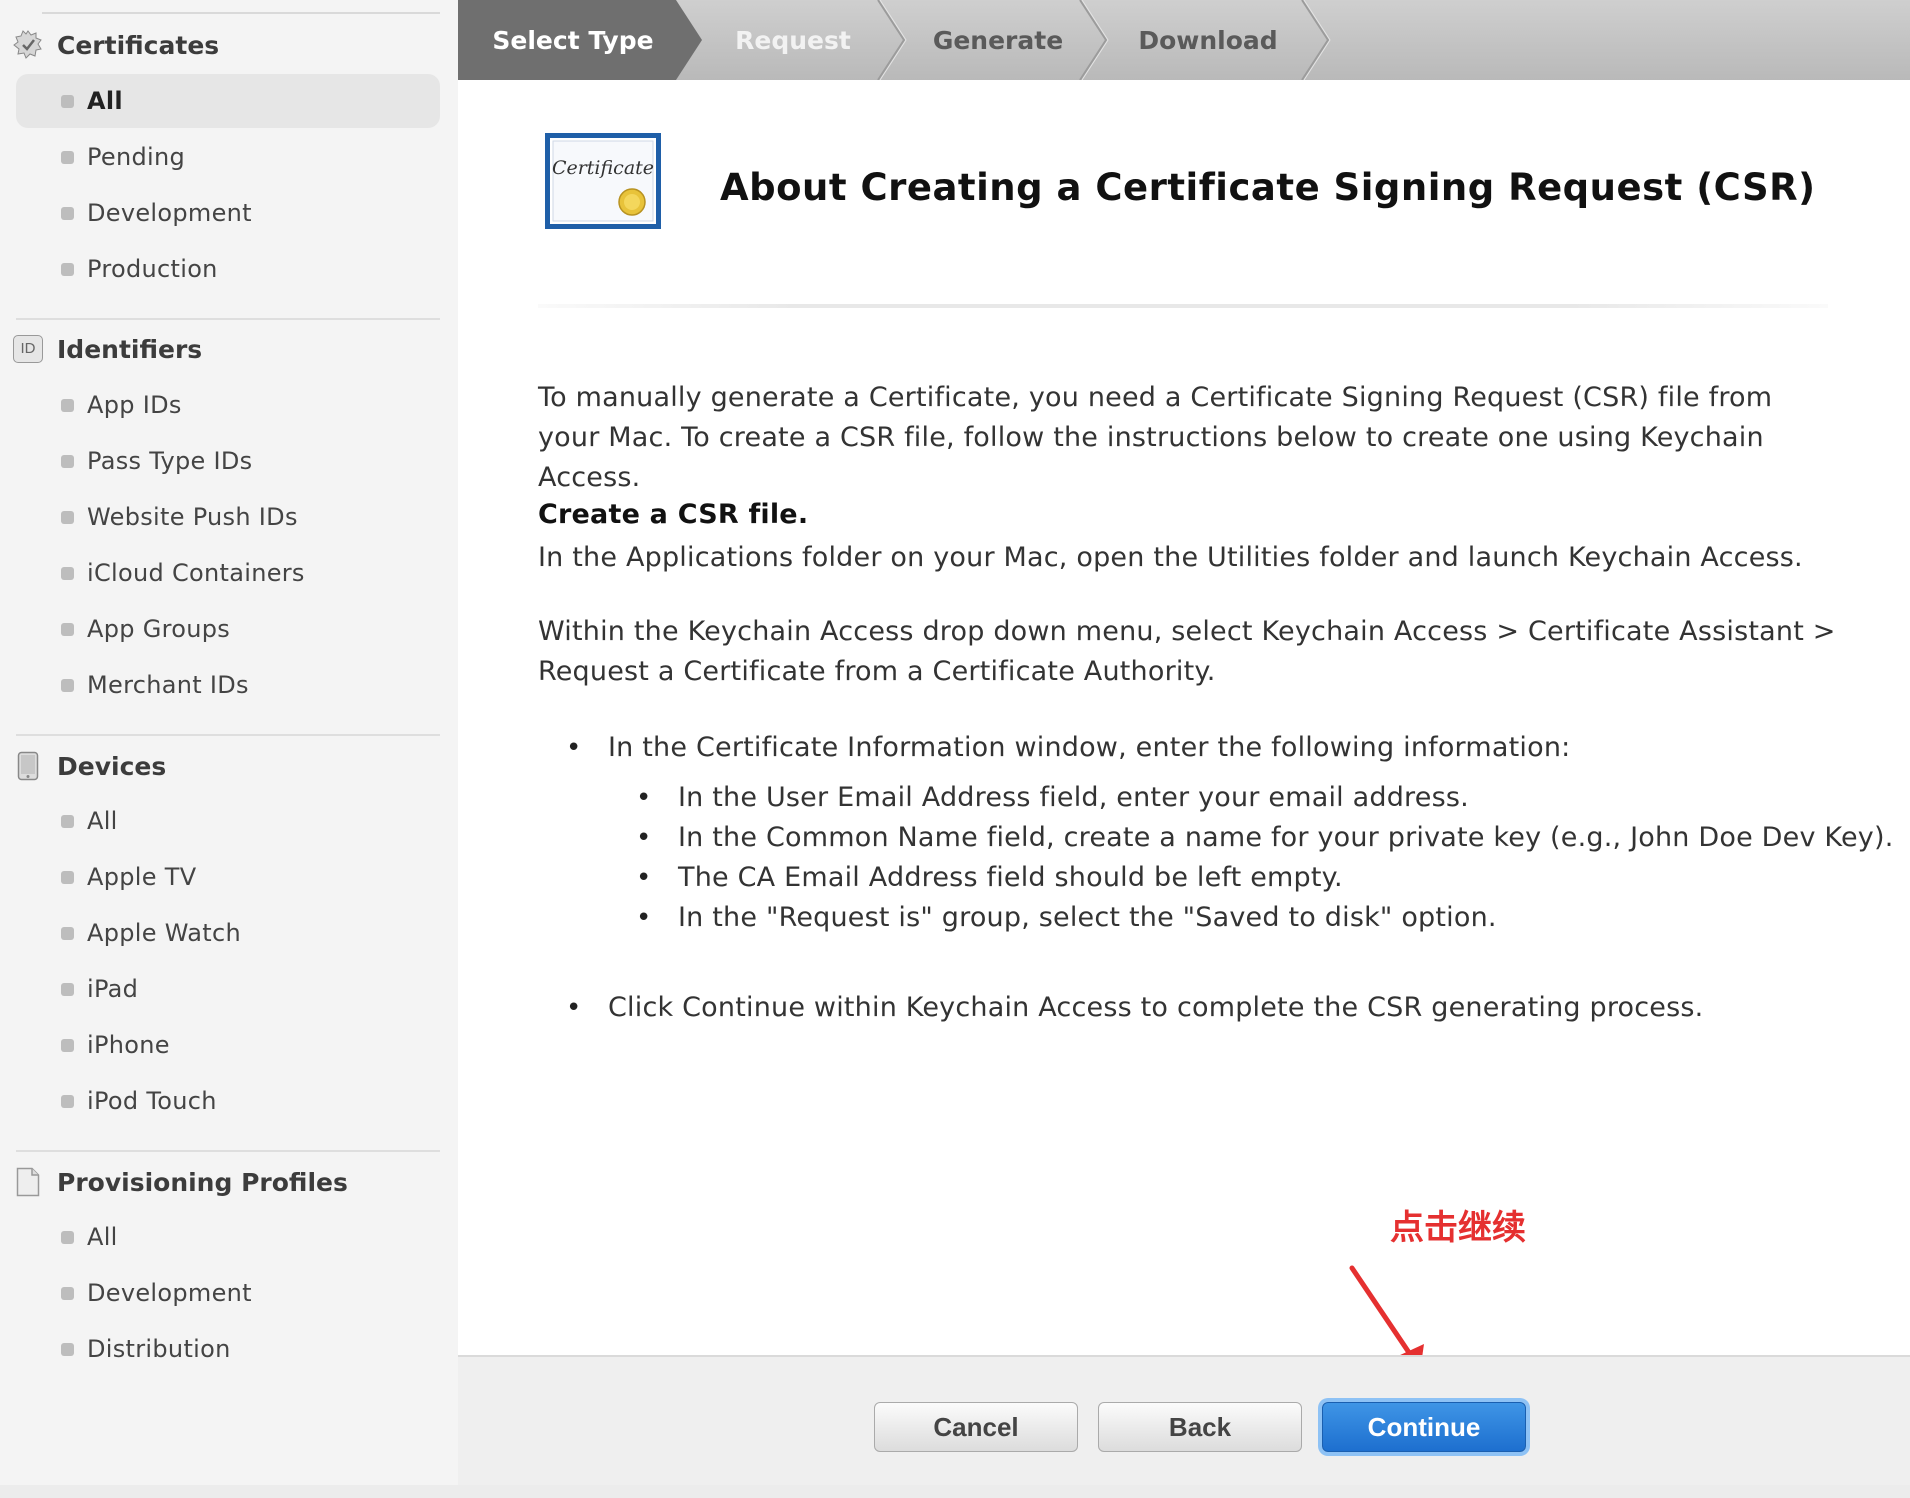 The height and width of the screenshot is (1498, 1910). I want to click on sidebar-item-iphone: iPhone, so click(228, 1045).